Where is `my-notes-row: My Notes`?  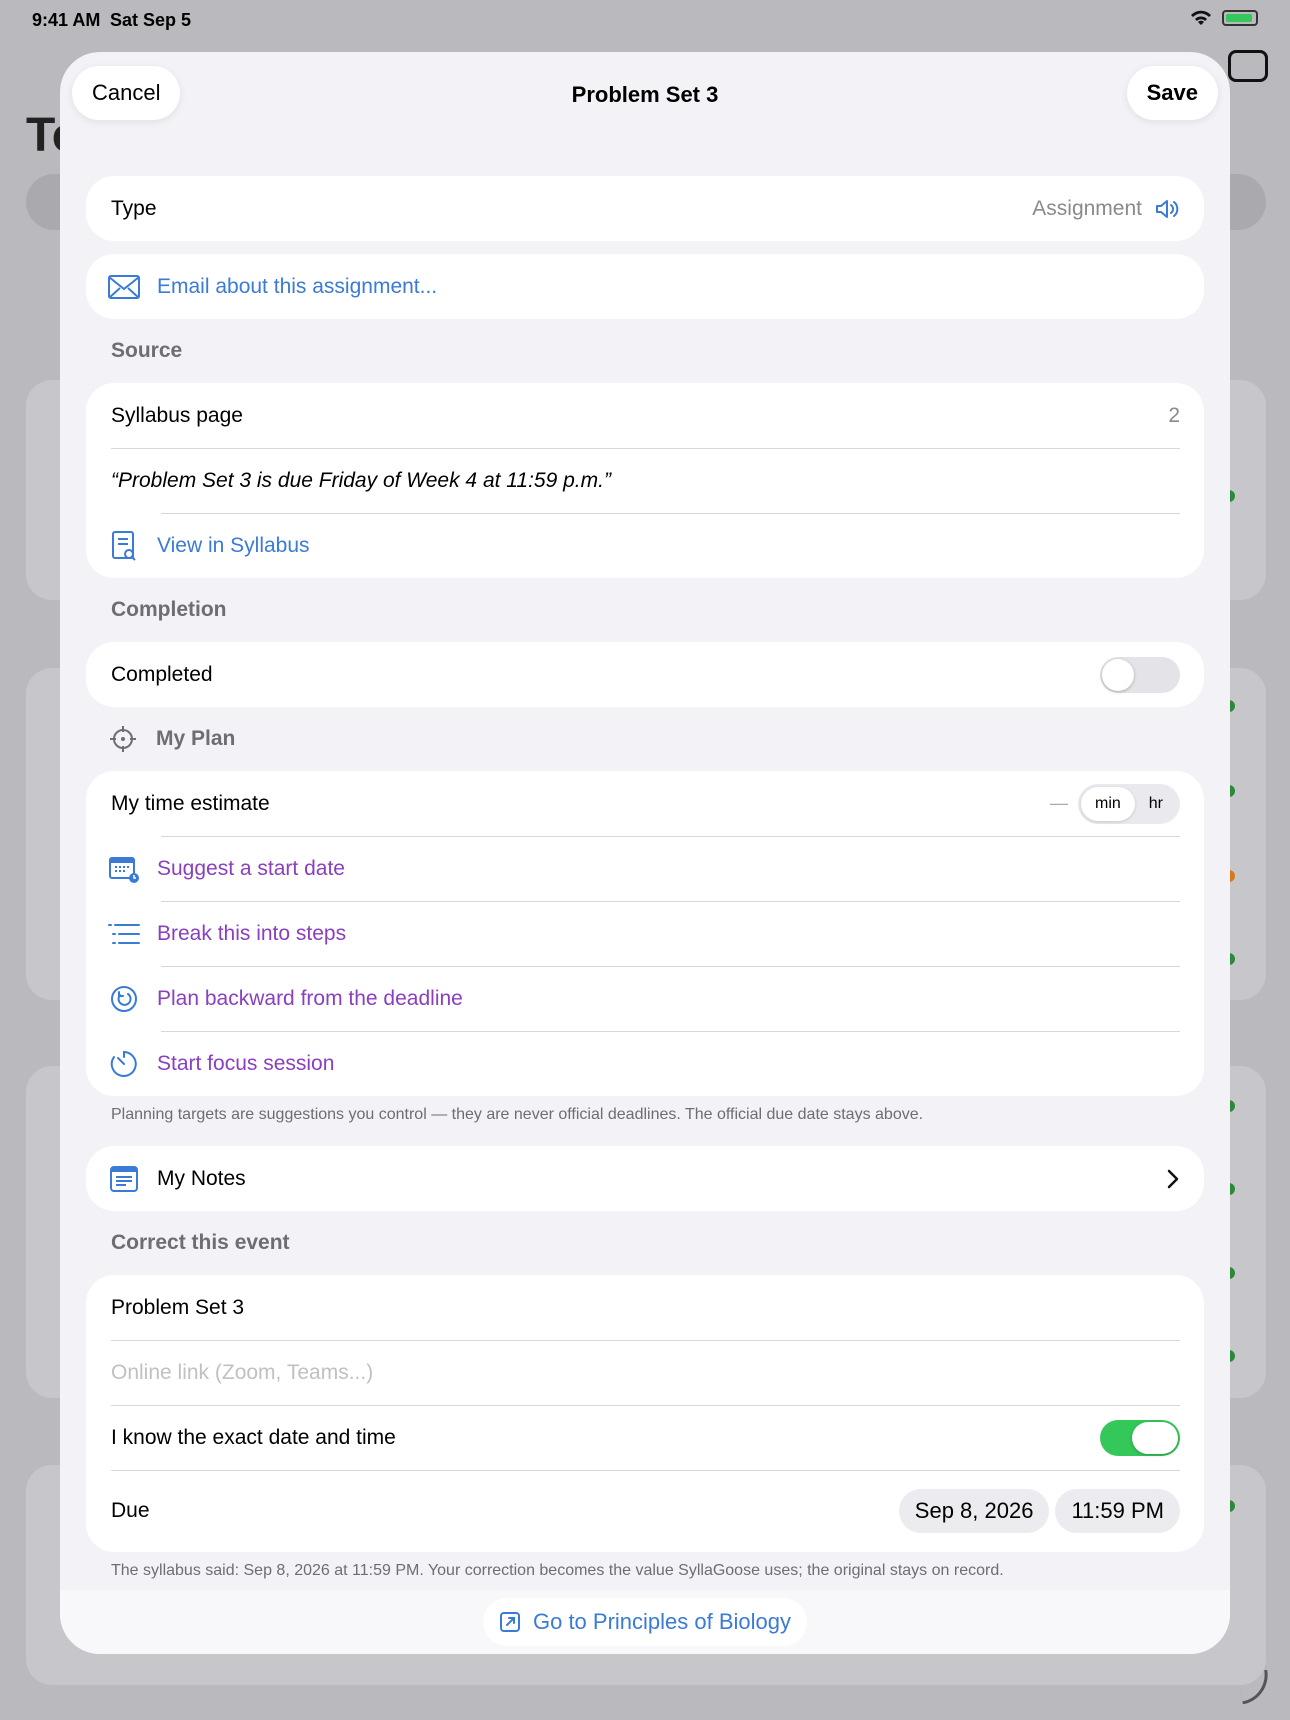
my-notes-row: My Notes is located at coordinates (645, 1178).